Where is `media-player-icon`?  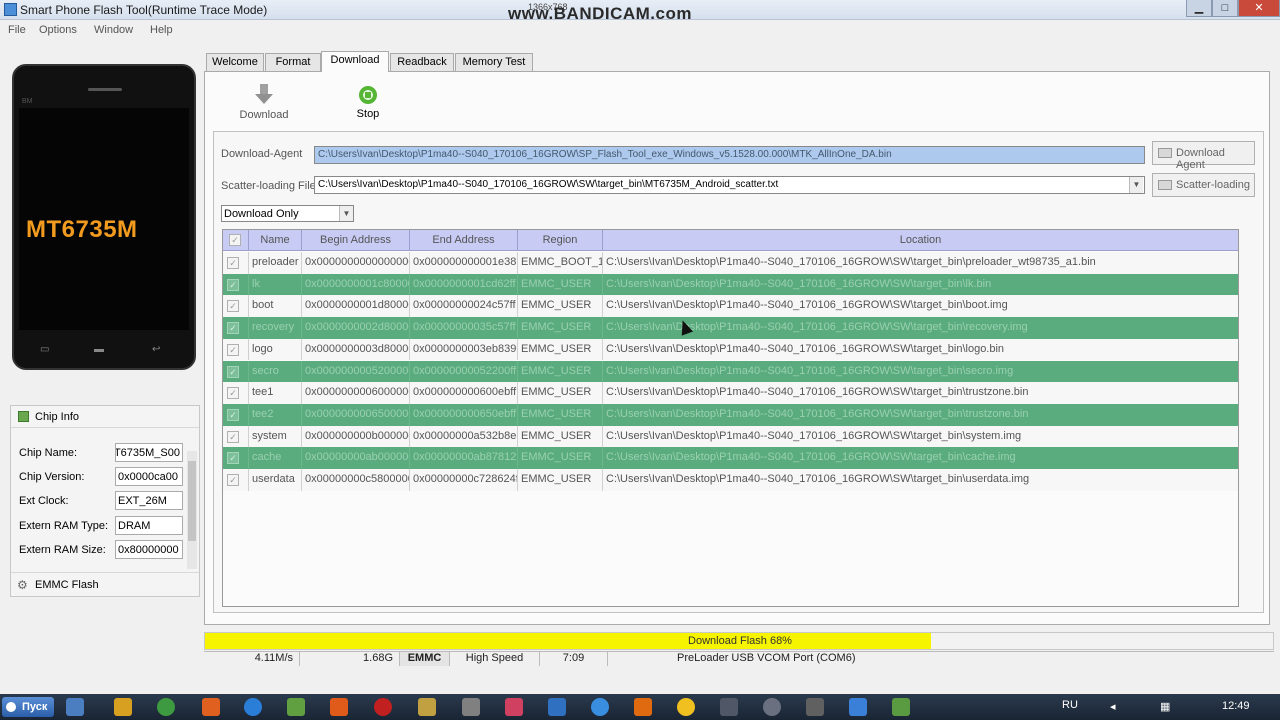 media-player-icon is located at coordinates (123, 707).